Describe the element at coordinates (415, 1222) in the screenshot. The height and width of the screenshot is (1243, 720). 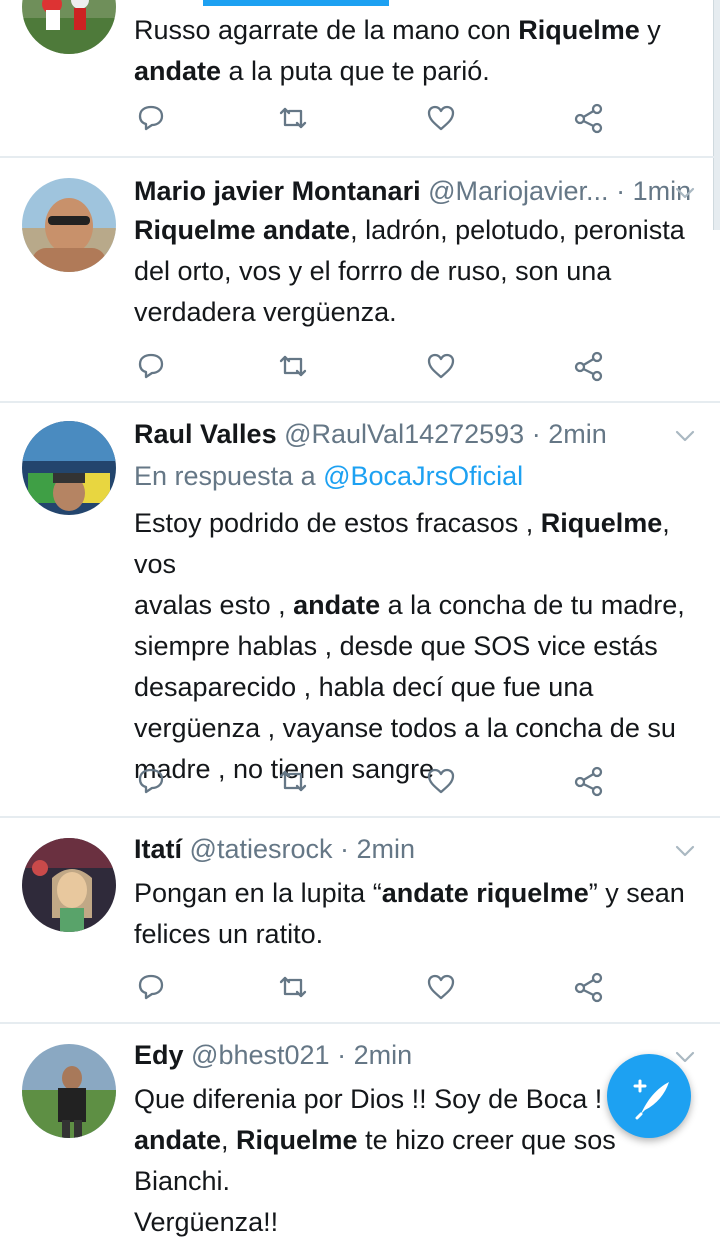
I see `tweet-text-line: Vergüenza!!` at that location.